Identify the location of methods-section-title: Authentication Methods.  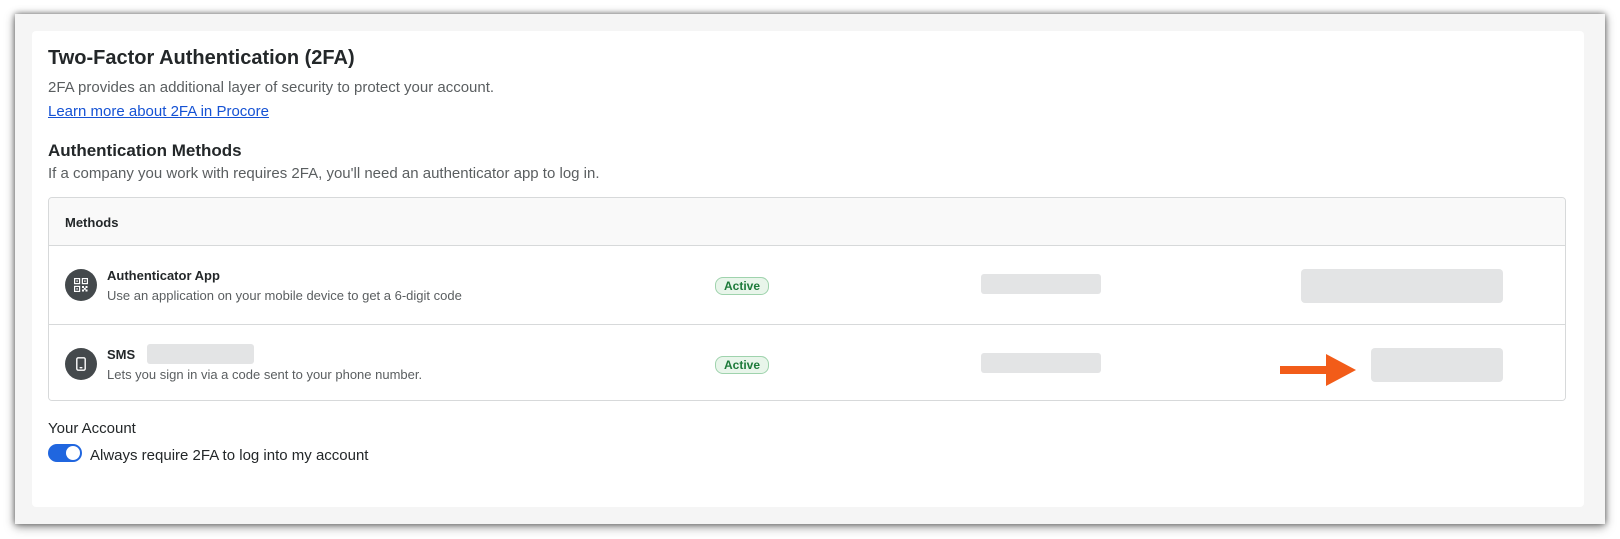
(145, 150).